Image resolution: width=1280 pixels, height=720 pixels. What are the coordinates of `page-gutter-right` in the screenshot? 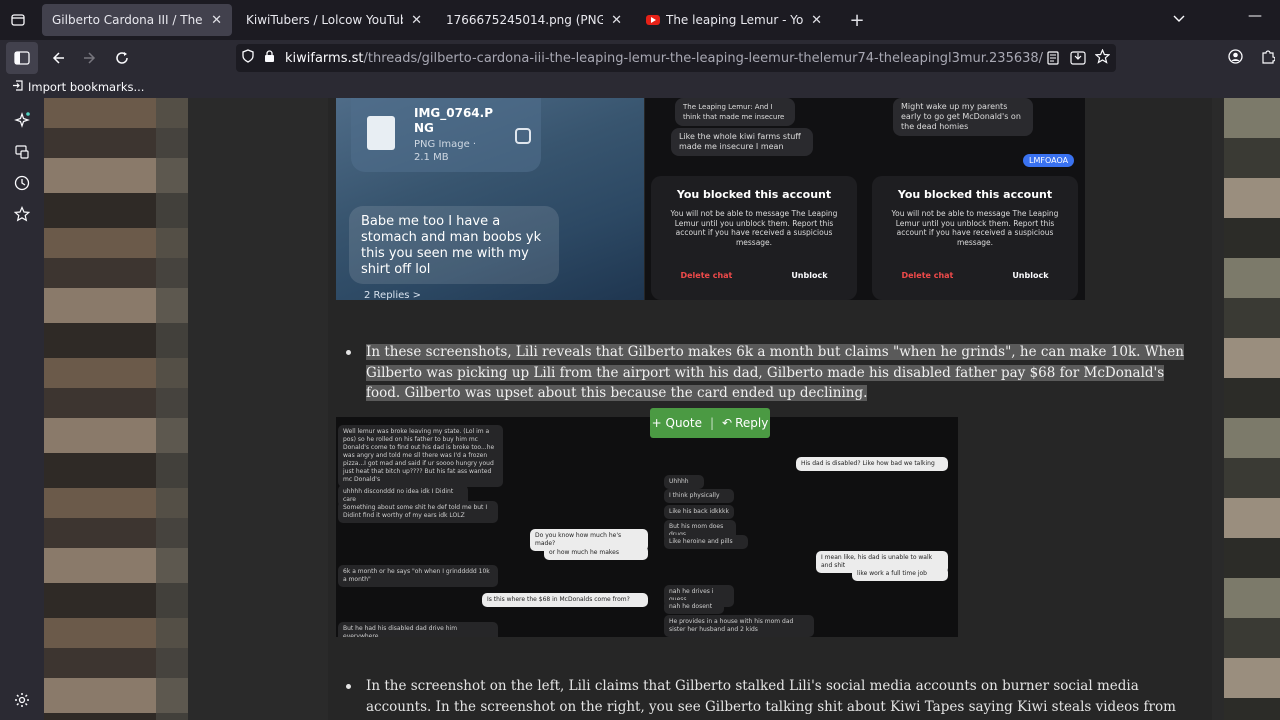 It's located at (1218, 409).